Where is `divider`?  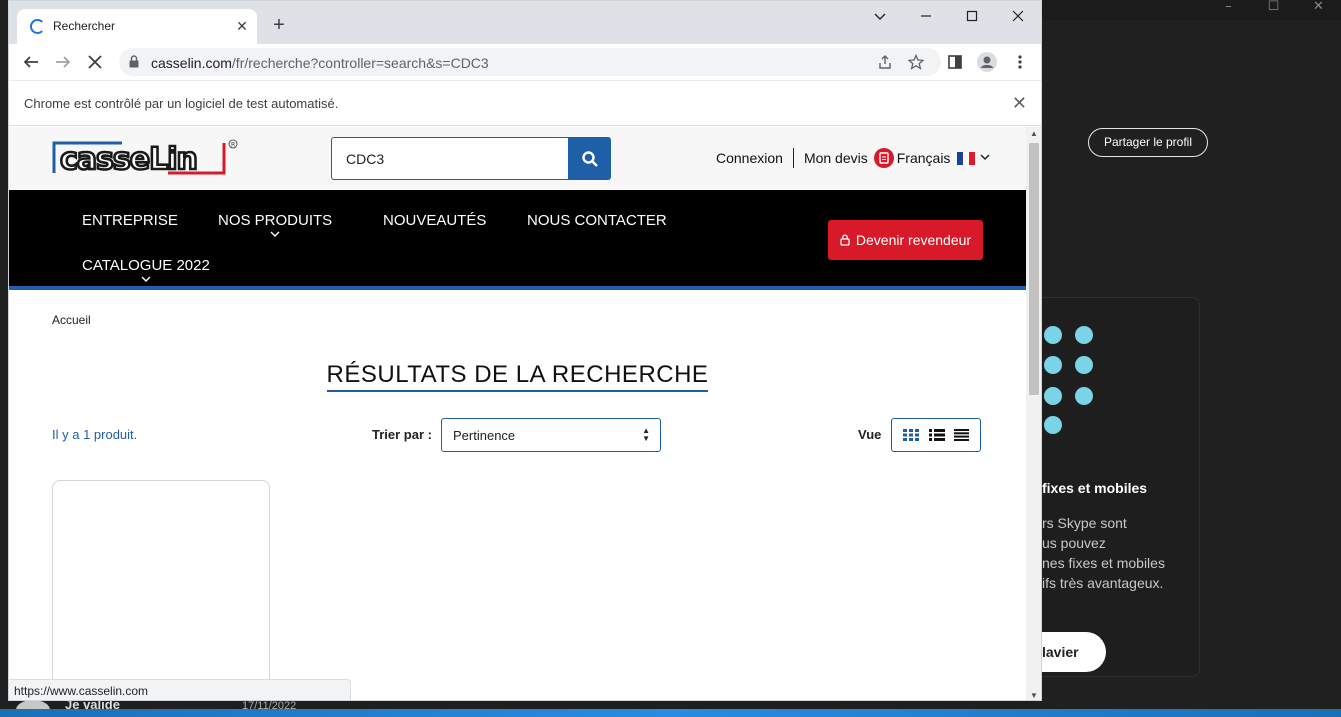 divider is located at coordinates (793, 158).